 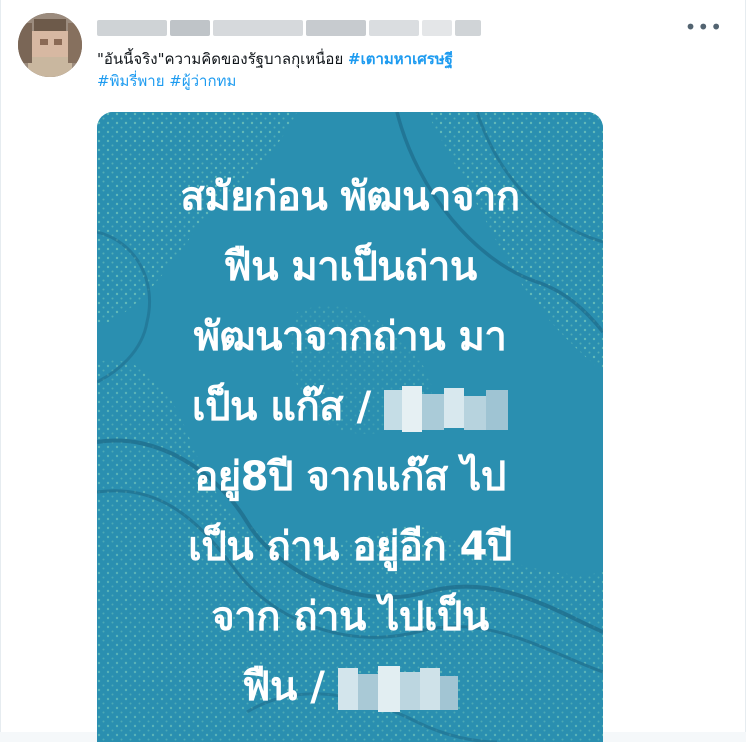 I want to click on image-text-line: ฟืน /, so click(x=283, y=687).